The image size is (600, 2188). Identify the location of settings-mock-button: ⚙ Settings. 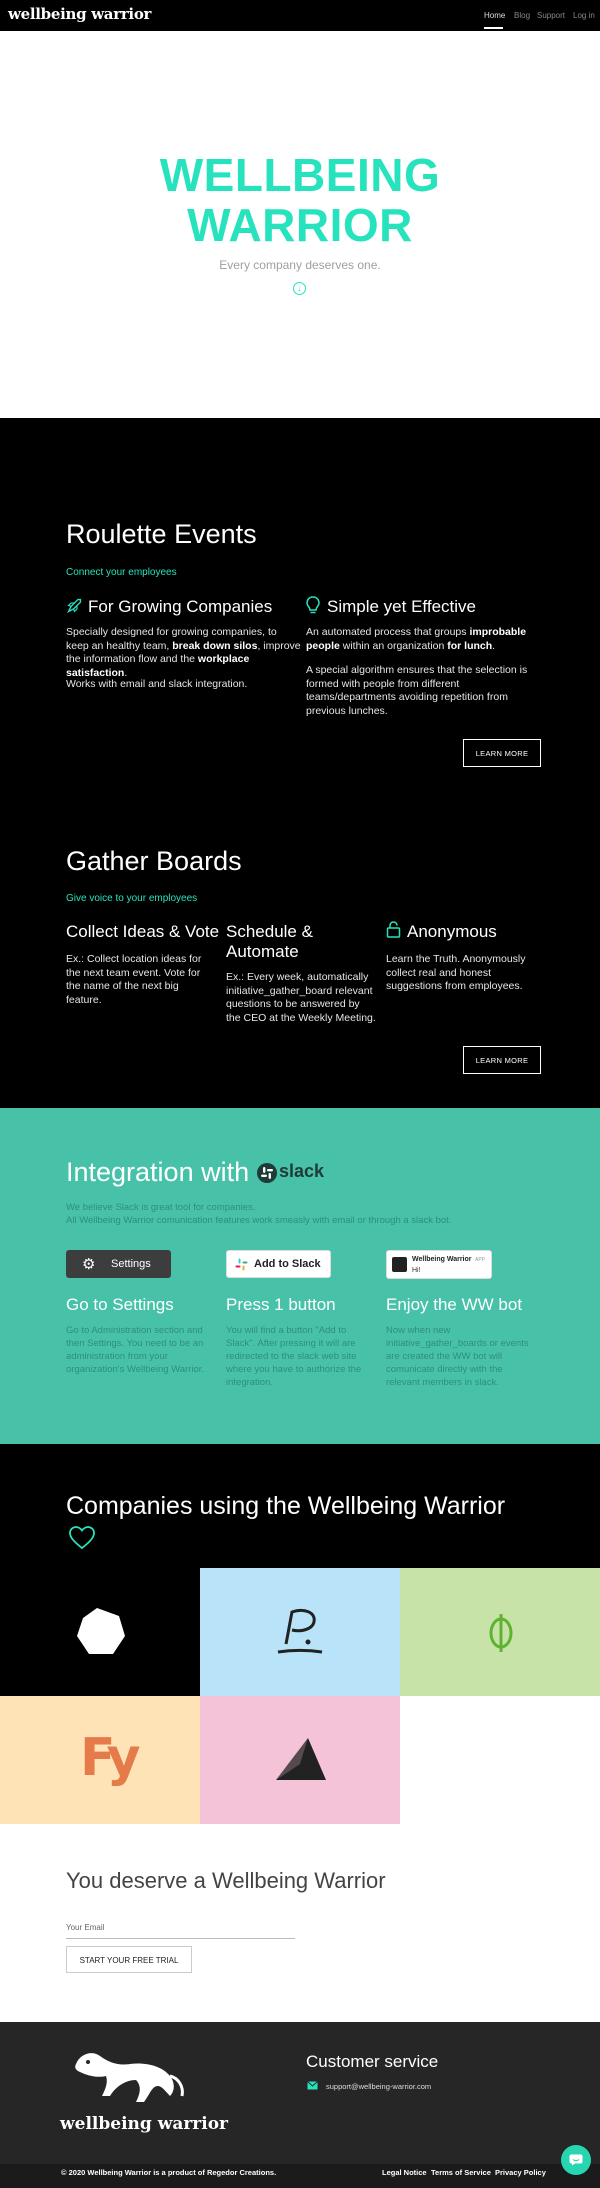
(118, 1264).